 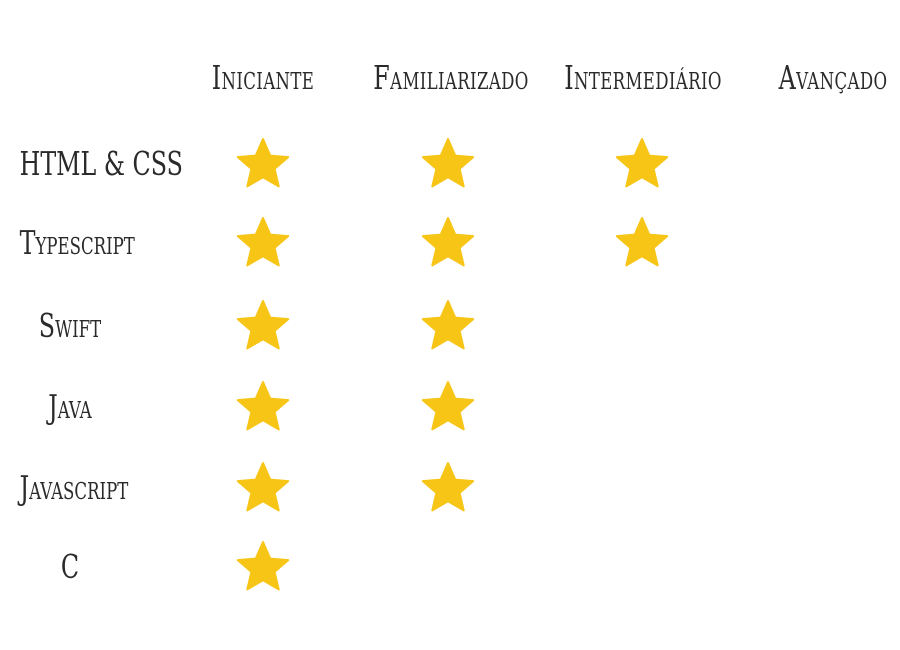 What do you see at coordinates (833, 77) in the screenshot?
I see `level-header-avancado: Avançado` at bounding box center [833, 77].